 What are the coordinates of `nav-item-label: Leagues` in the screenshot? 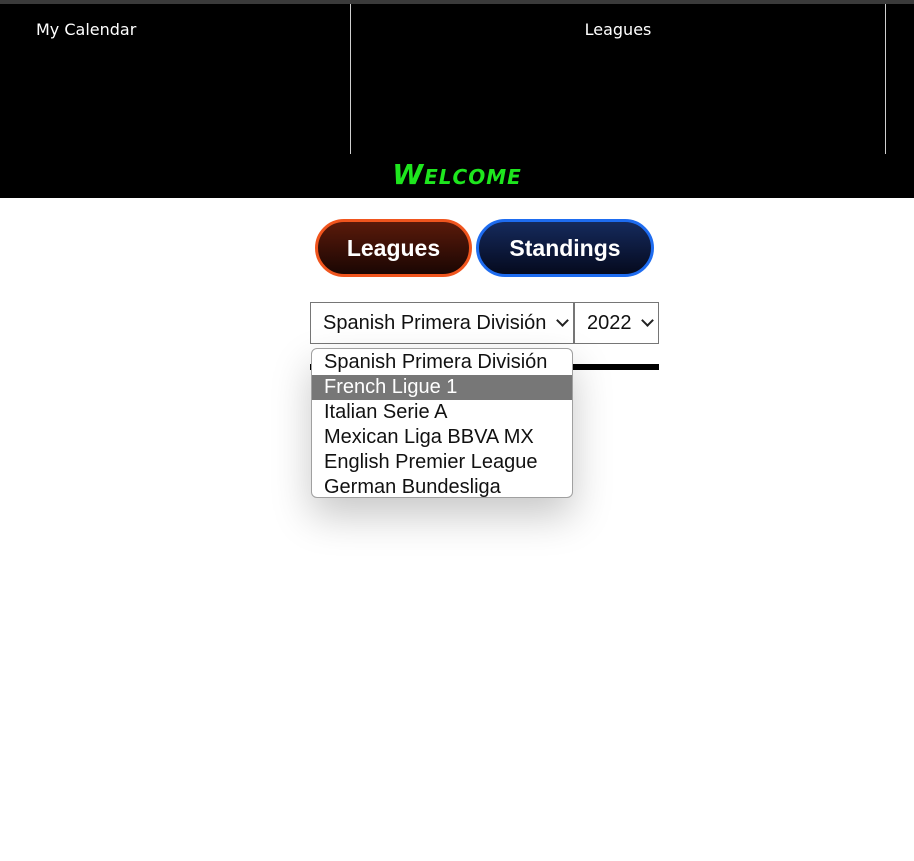 It's located at (618, 29).